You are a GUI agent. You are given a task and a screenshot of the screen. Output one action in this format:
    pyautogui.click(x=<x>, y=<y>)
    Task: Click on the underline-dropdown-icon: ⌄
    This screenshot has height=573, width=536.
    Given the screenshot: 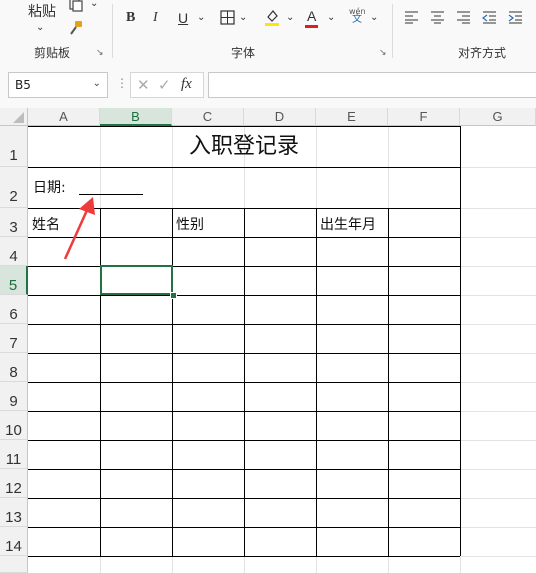 What is the action you would take?
    pyautogui.click(x=201, y=18)
    